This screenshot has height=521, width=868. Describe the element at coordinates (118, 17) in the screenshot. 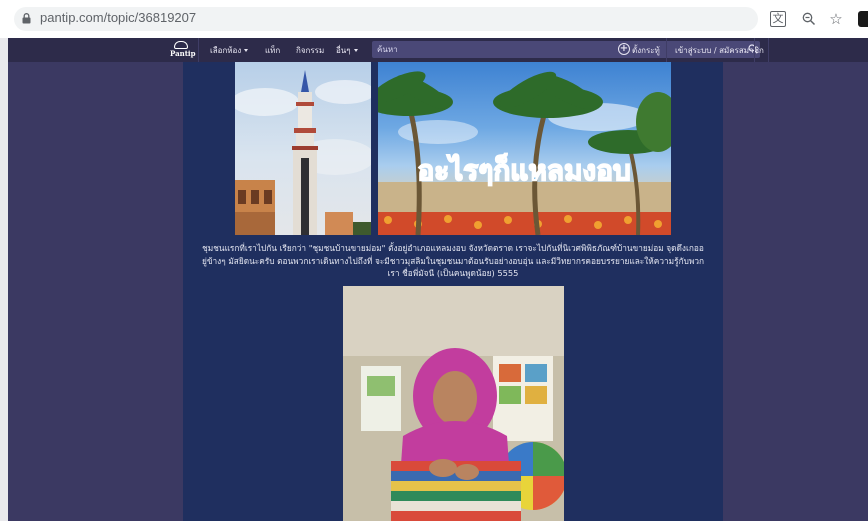

I see `url-text: pantip.com/topic/36819207` at that location.